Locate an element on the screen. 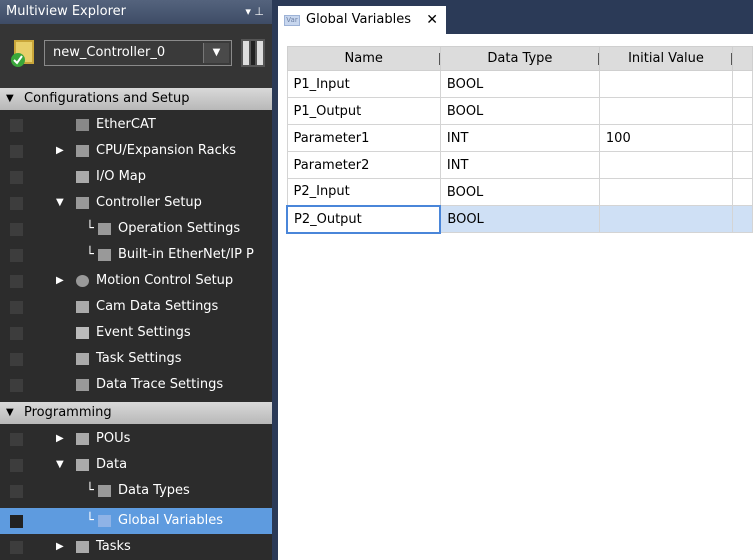 The width and height of the screenshot is (753, 560). tree-item-label: Motion Control Setup is located at coordinates (165, 280).